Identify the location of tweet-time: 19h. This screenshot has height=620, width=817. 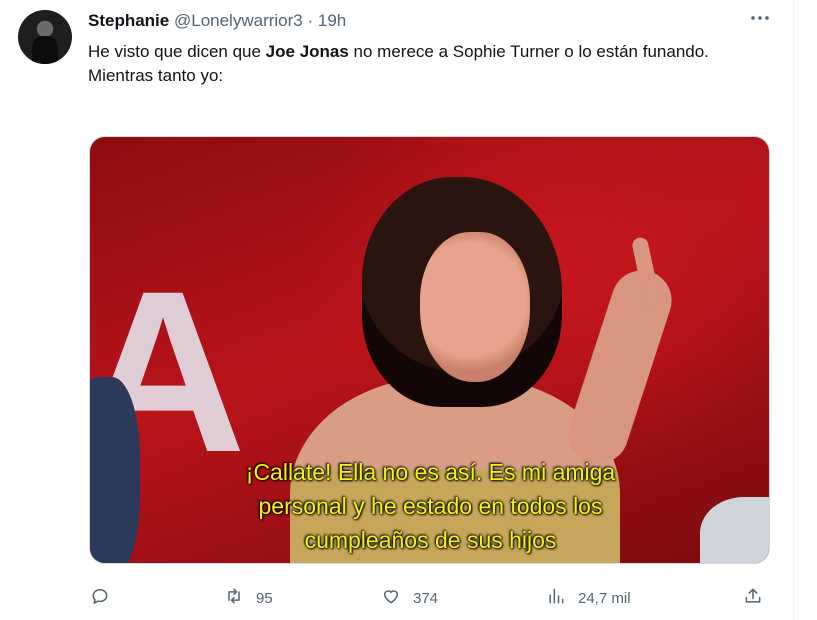
(332, 20).